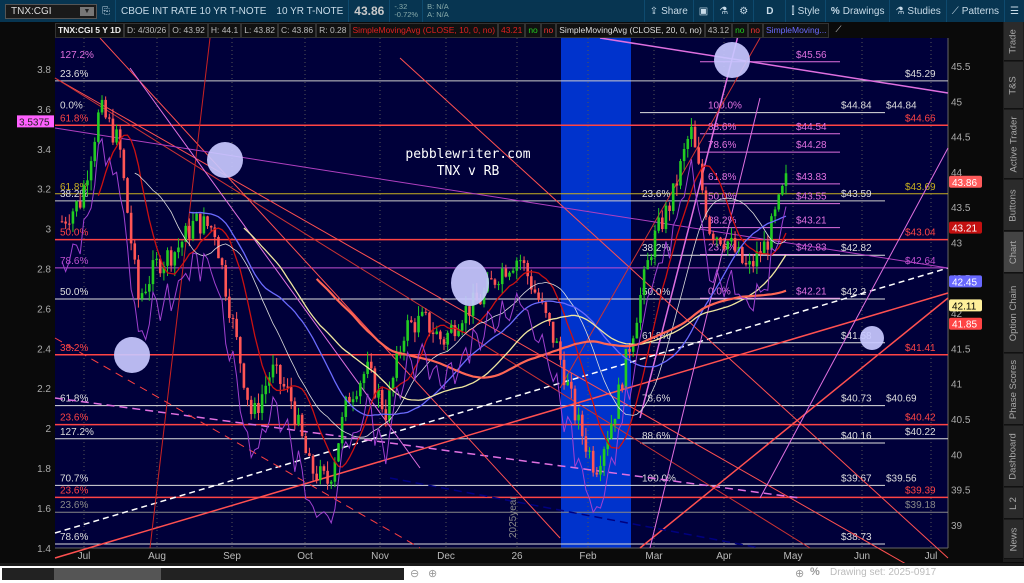 The height and width of the screenshot is (583, 1024). What do you see at coordinates (811, 197) in the screenshot?
I see `fib-price-label: $43.55` at bounding box center [811, 197].